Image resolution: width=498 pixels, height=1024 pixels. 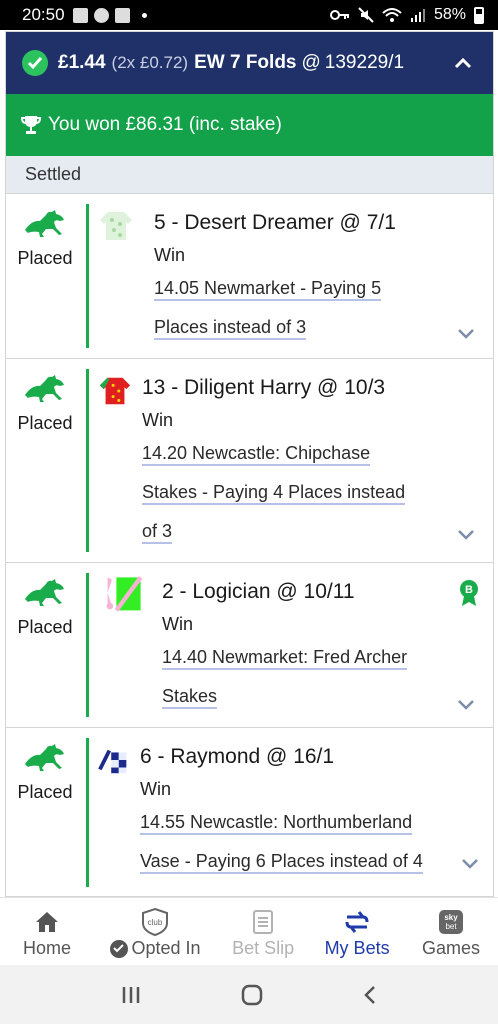 I want to click on system-navigation-bar, so click(x=249, y=994).